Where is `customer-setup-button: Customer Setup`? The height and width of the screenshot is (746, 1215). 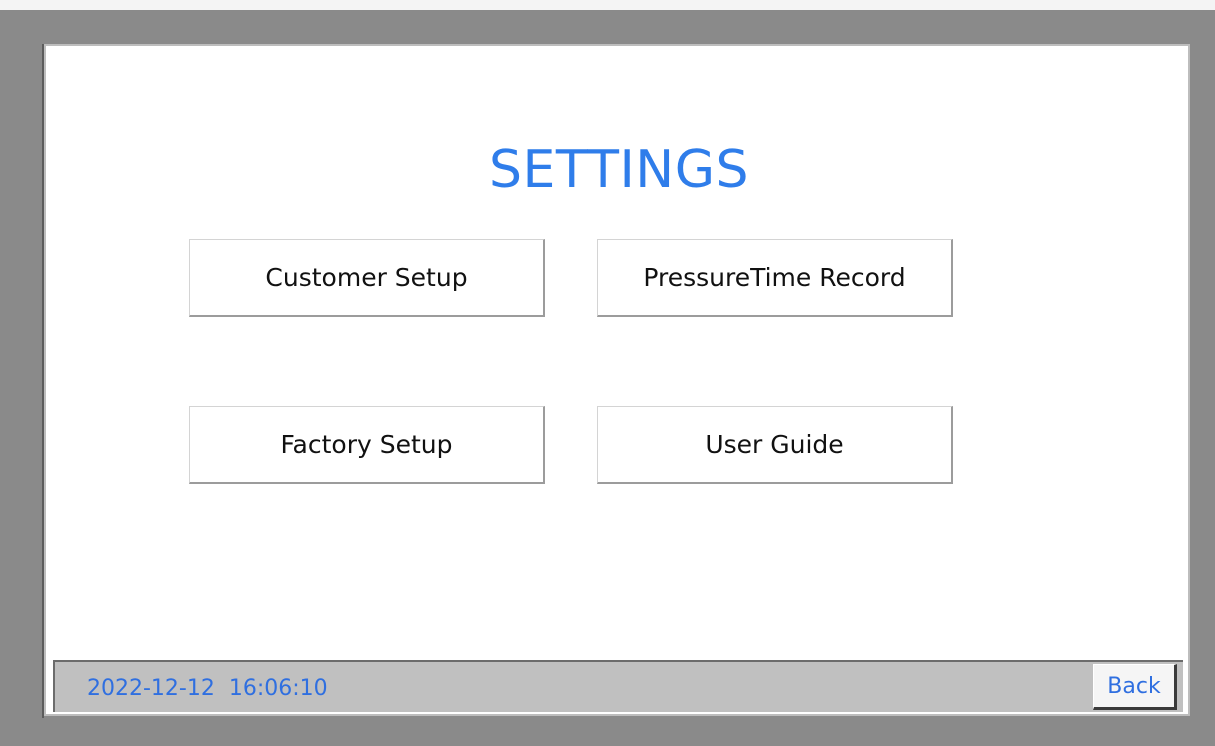
customer-setup-button: Customer Setup is located at coordinates (367, 278).